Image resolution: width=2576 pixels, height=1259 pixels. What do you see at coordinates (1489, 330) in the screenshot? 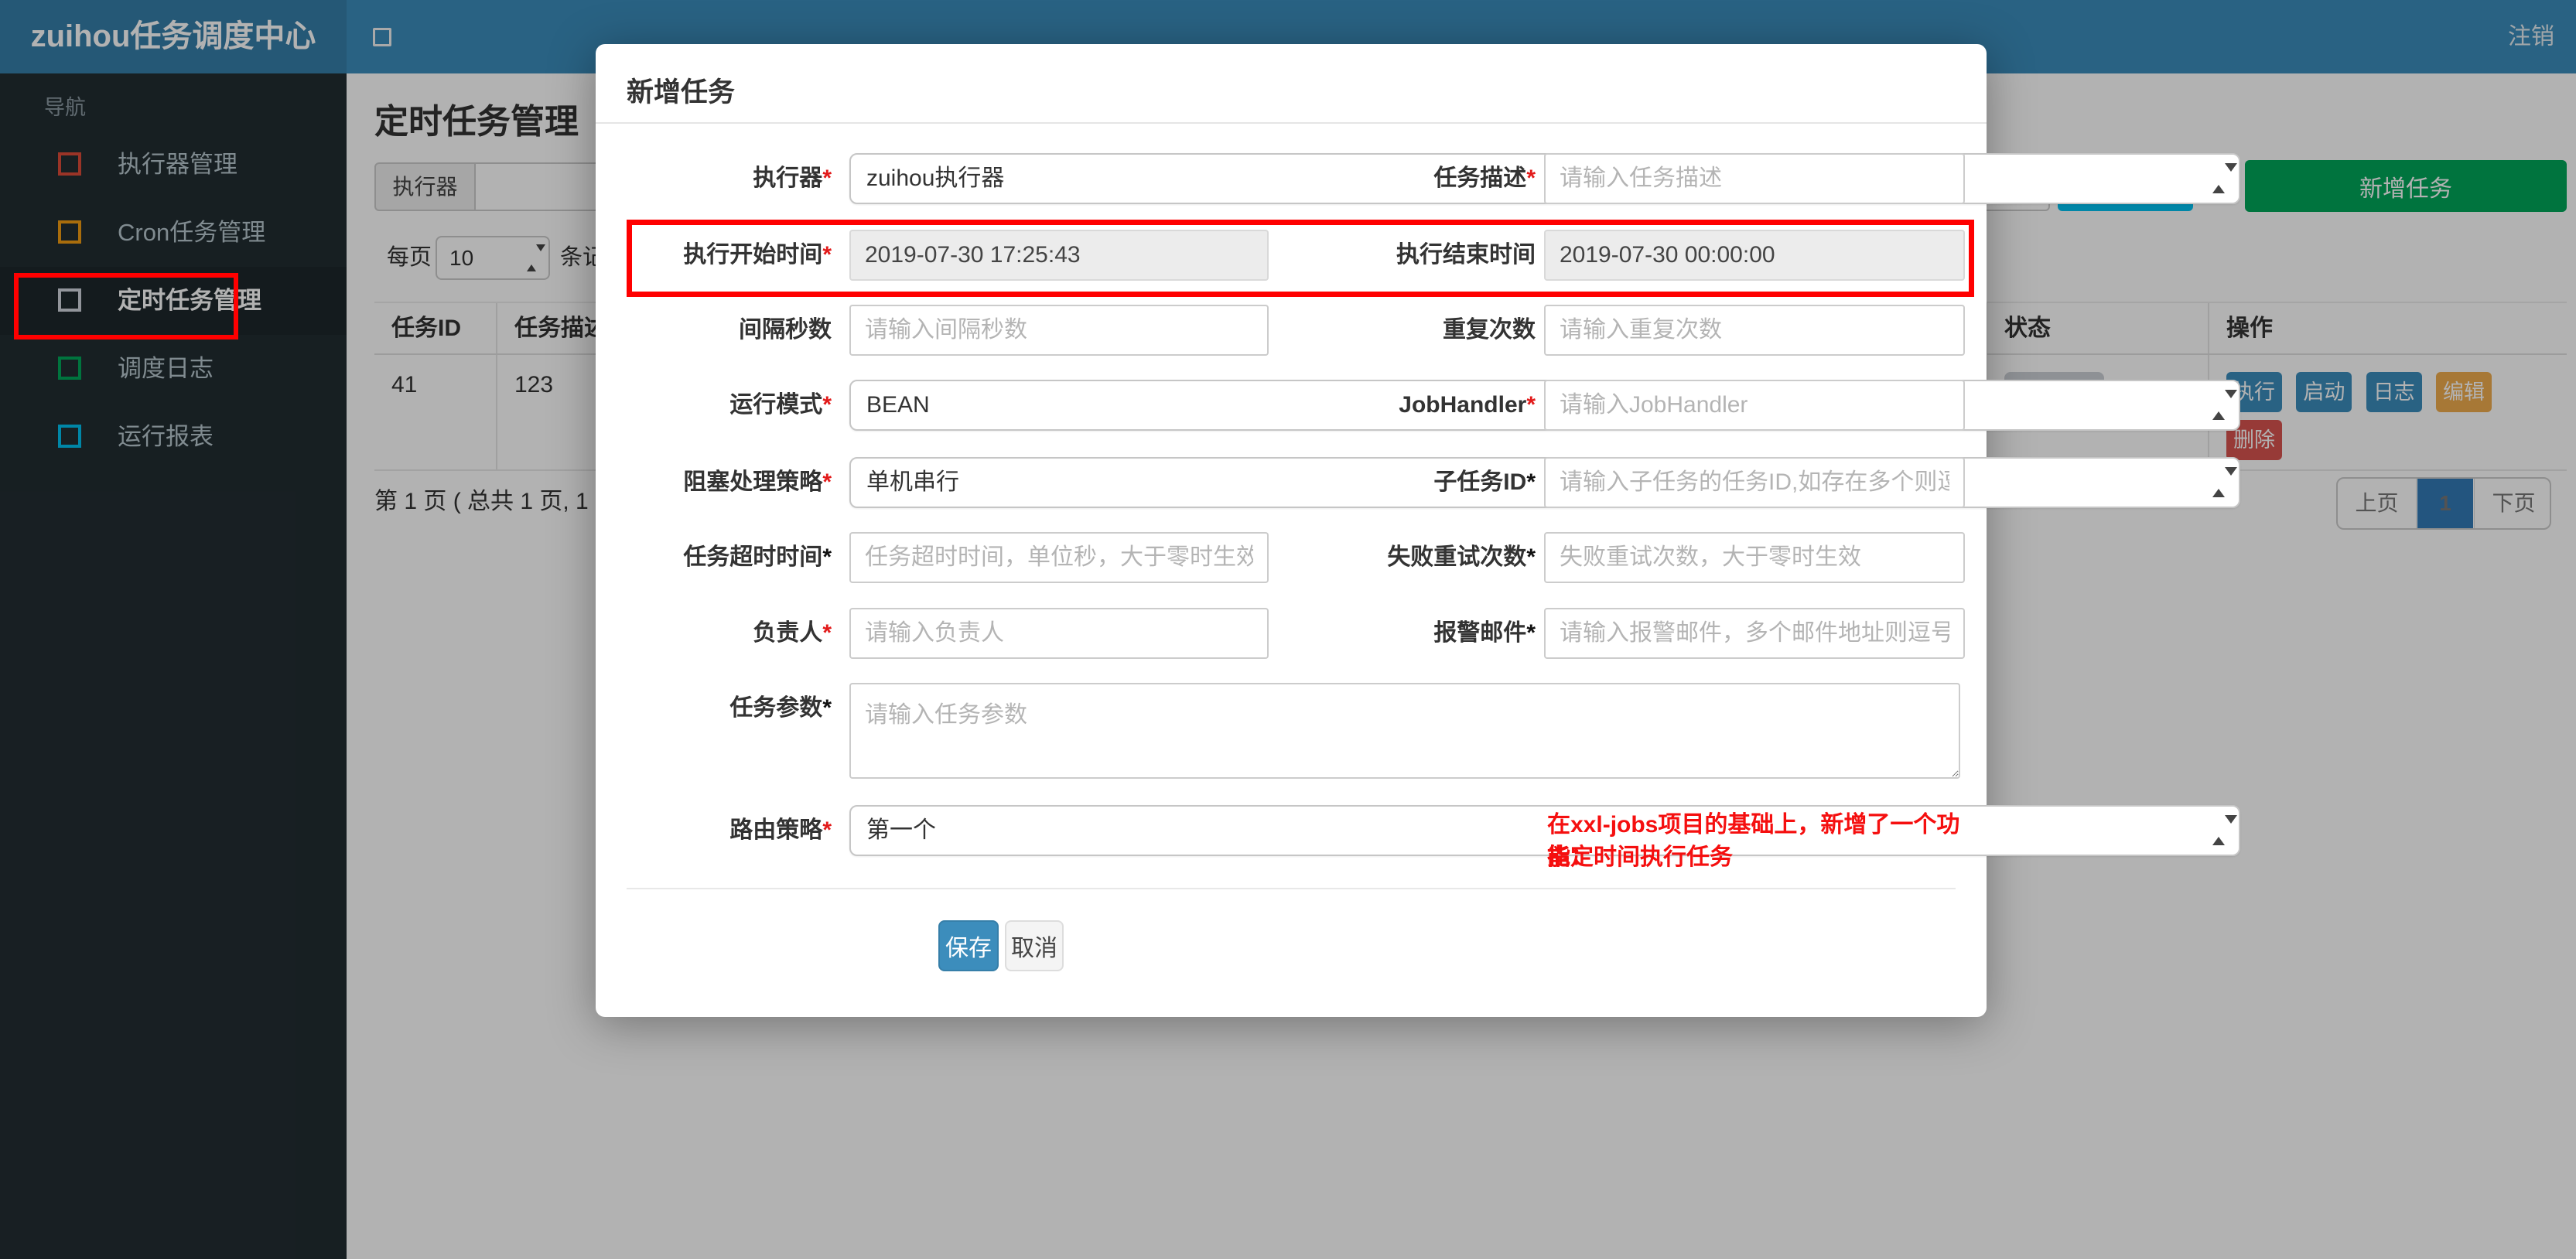
I see `repeat-label: 重复次数` at bounding box center [1489, 330].